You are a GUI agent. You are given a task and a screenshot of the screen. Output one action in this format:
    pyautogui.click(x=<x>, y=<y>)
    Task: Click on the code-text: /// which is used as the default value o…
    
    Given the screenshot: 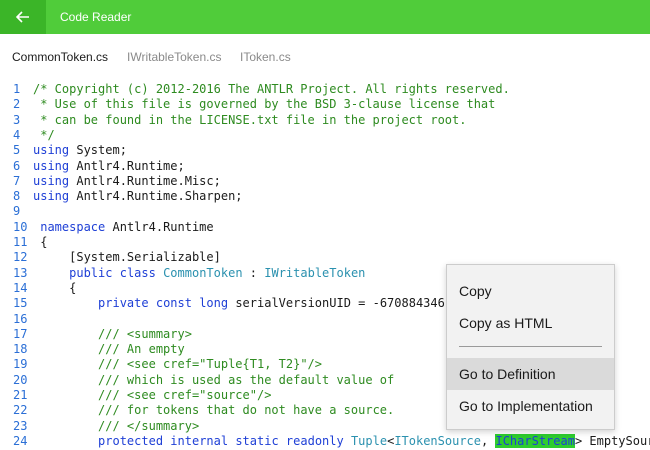 What is the action you would take?
    pyautogui.click(x=213, y=380)
    